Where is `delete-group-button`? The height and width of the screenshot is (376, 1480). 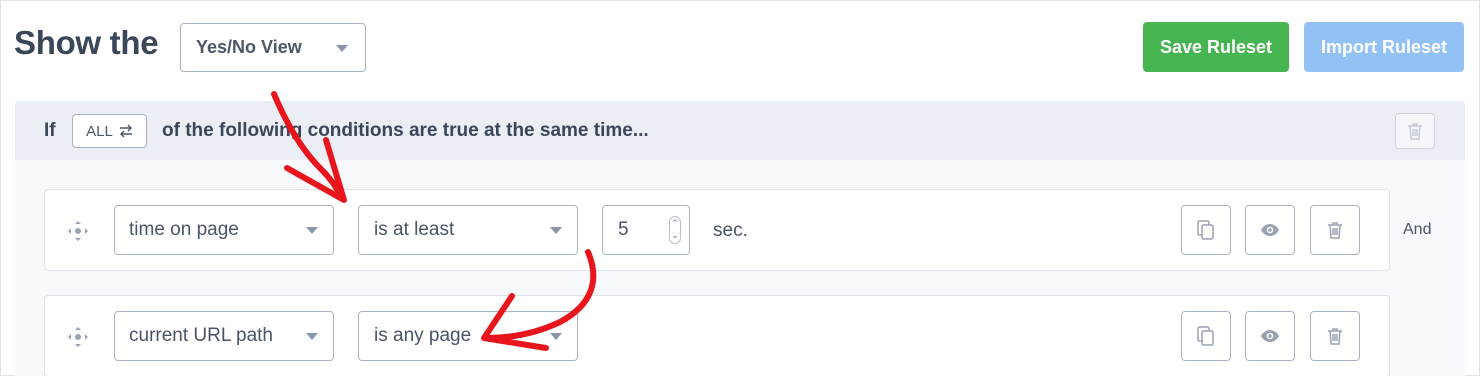 delete-group-button is located at coordinates (1415, 131).